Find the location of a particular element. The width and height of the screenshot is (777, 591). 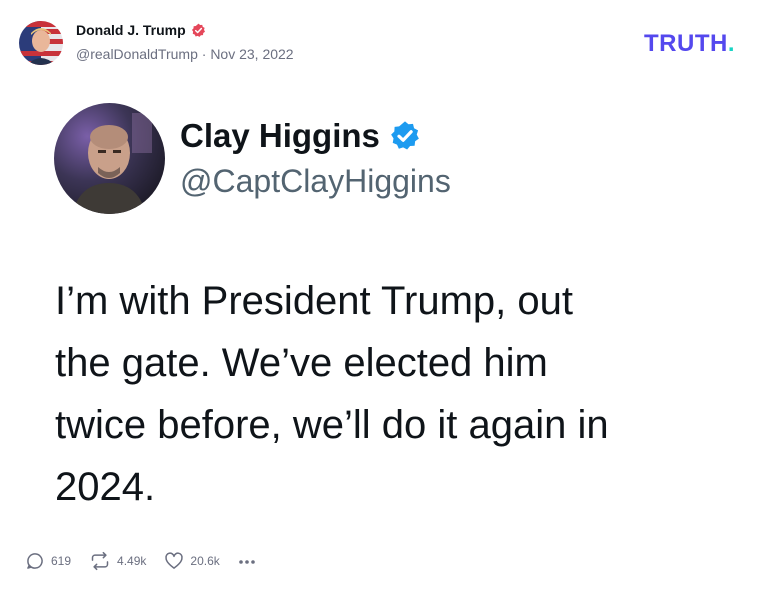

truth-logo: TRUTH. is located at coordinates (689, 44).